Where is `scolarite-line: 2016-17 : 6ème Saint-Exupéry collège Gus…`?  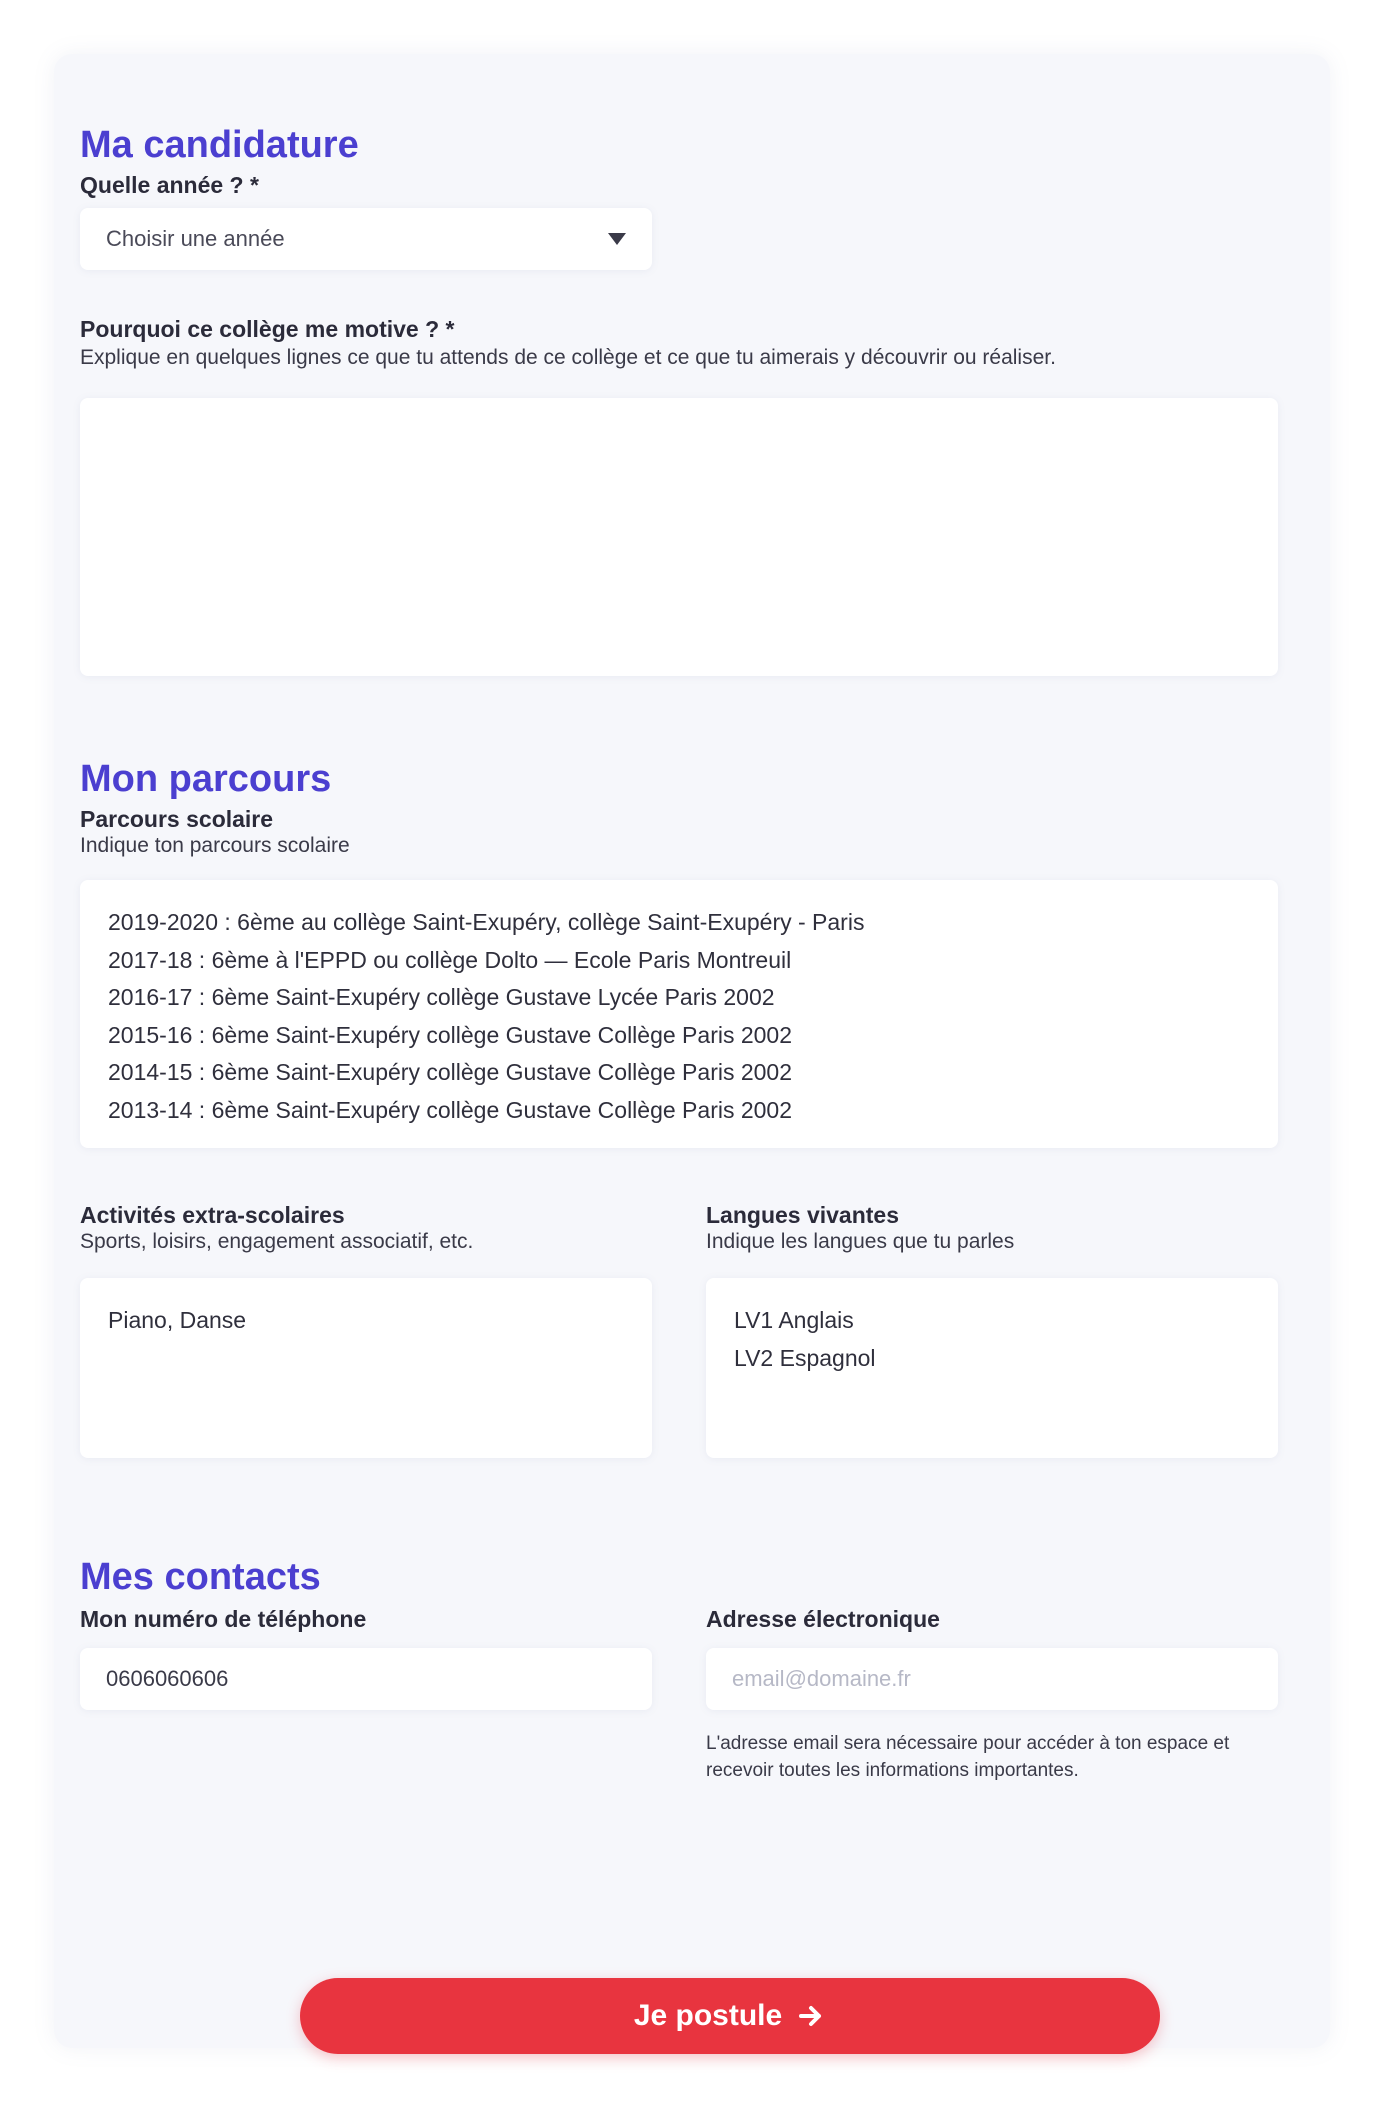 scolarite-line: 2016-17 : 6ème Saint-Exupéry collège Gus… is located at coordinates (441, 997).